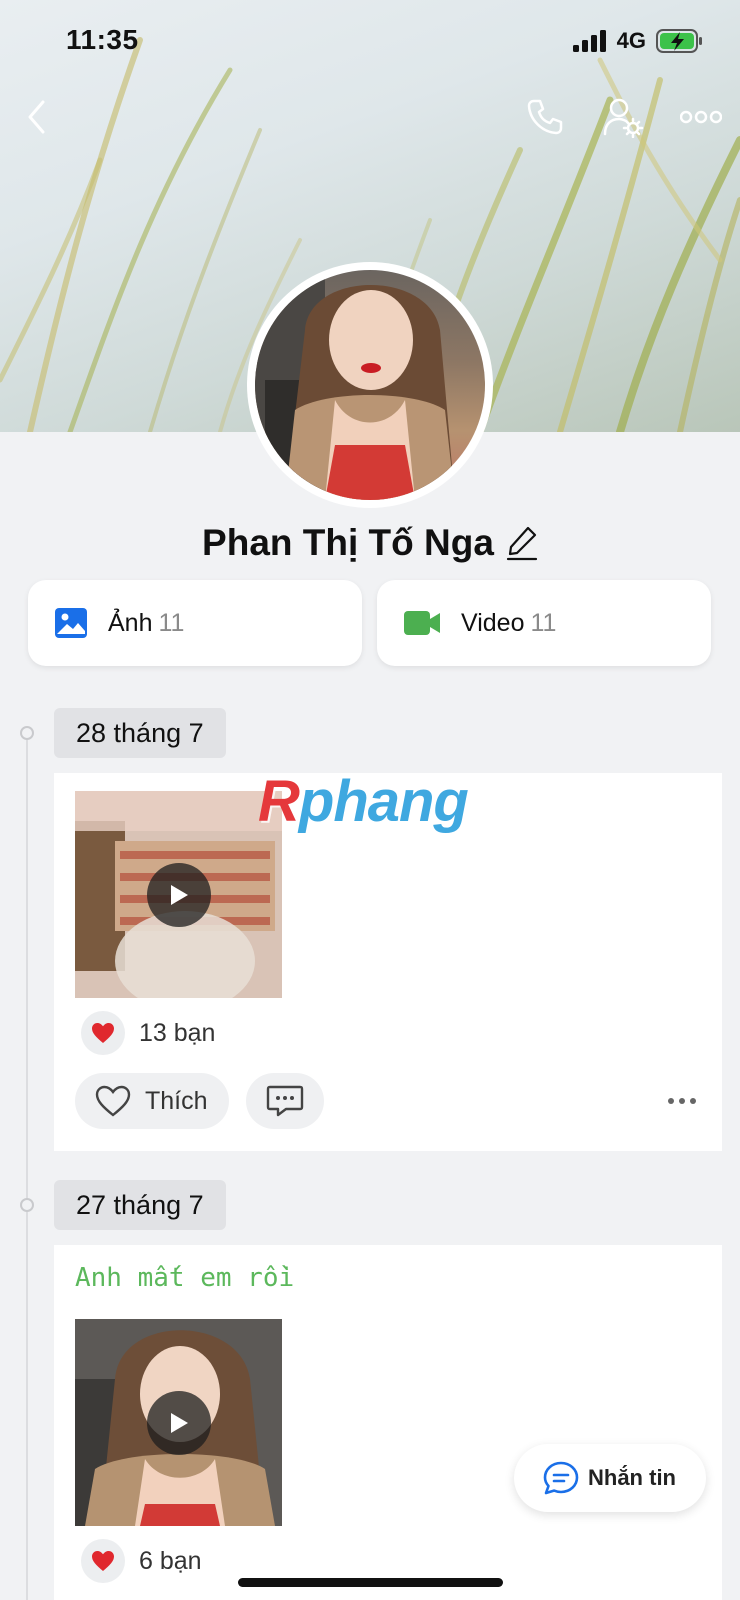 Image resolution: width=740 pixels, height=1600 pixels. I want to click on status-bar: 11:35 4G, so click(370, 40).